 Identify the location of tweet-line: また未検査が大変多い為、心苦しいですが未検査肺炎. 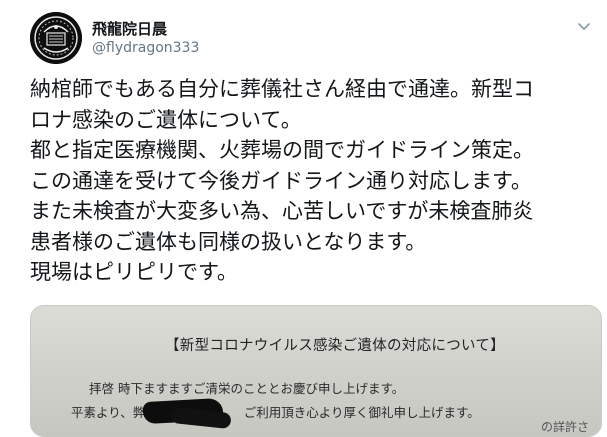
(282, 211).